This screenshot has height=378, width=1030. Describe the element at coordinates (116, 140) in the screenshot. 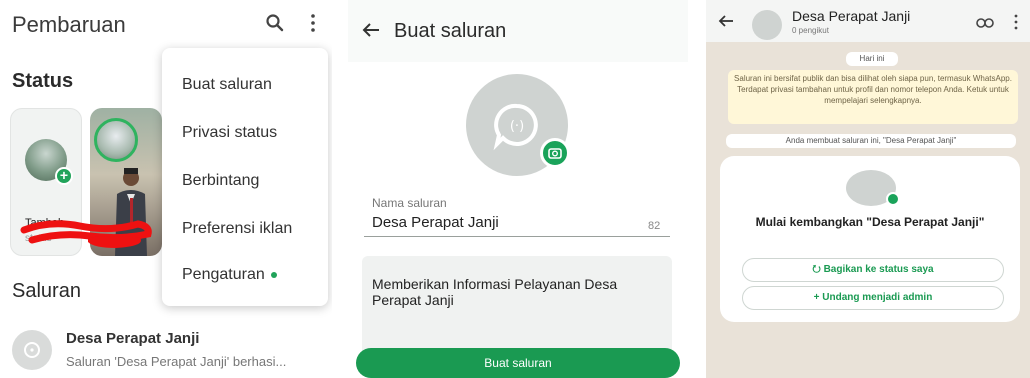

I see `status-avatar-ring` at that location.